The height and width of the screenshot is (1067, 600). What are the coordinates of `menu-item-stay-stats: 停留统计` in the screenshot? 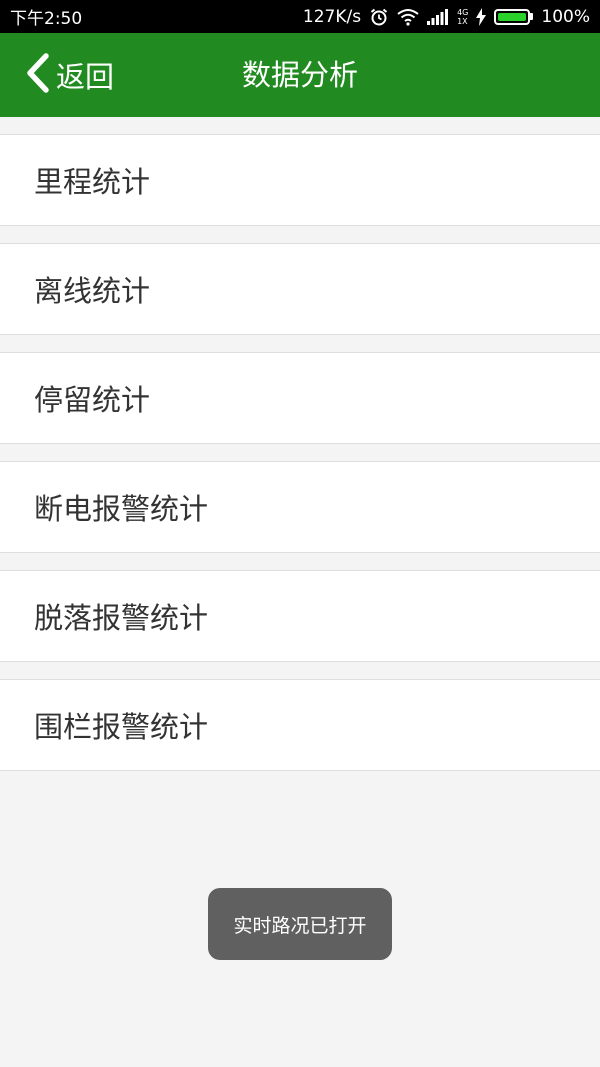 It's located at (300, 398).